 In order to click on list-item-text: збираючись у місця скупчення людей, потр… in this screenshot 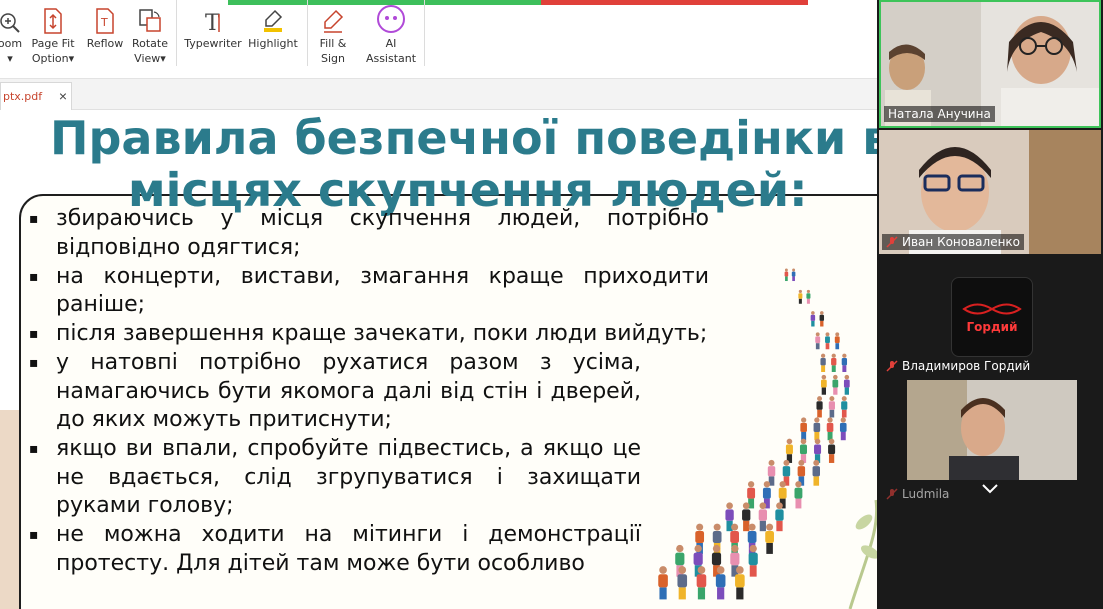, I will do `click(382, 233)`.